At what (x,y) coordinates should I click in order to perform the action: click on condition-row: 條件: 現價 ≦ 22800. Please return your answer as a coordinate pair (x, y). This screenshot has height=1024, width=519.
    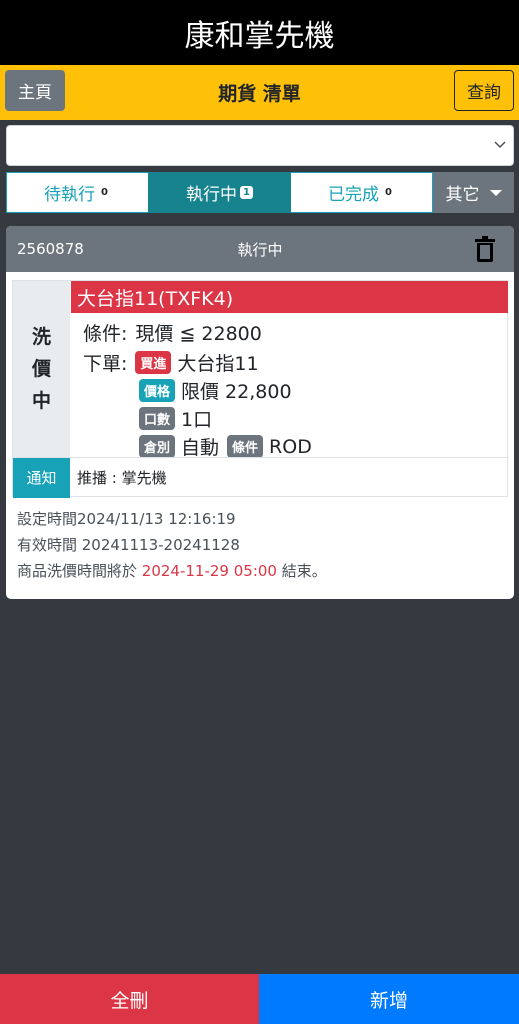
    Looking at the image, I should click on (172, 332).